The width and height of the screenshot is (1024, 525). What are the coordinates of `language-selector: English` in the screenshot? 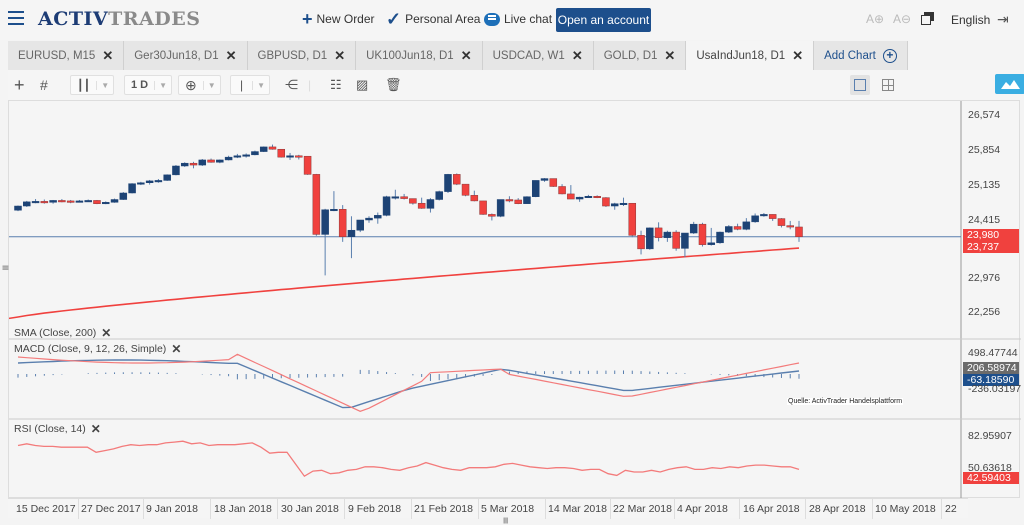 It's located at (970, 20).